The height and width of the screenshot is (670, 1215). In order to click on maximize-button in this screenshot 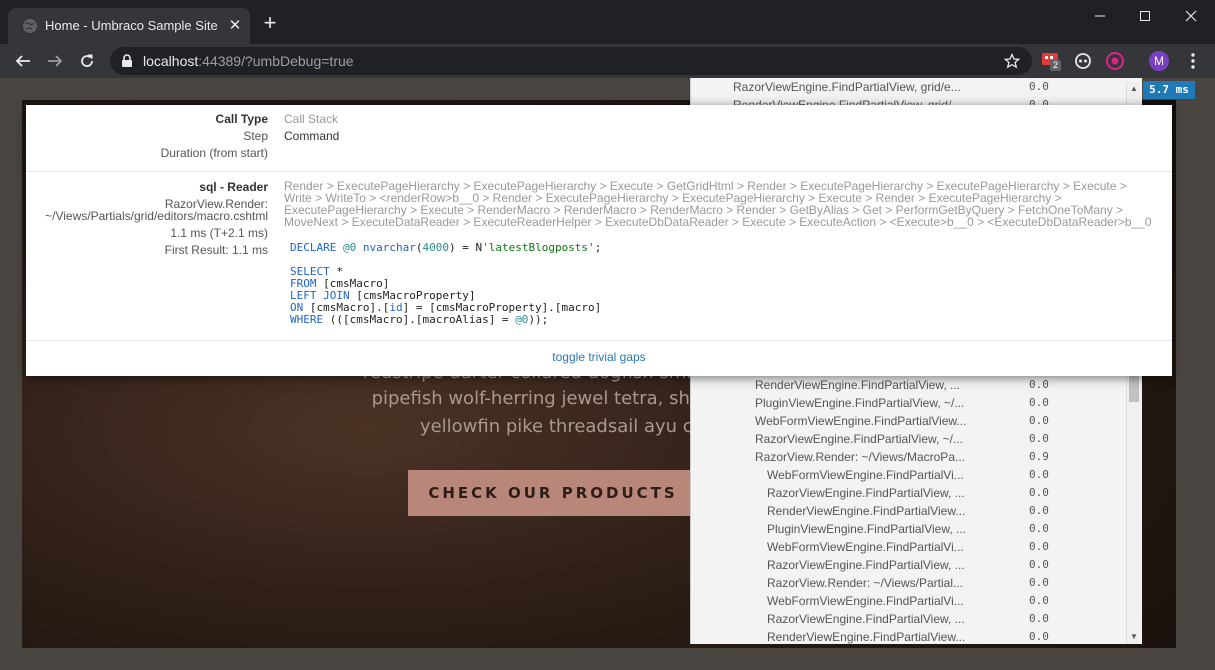, I will do `click(1145, 16)`.